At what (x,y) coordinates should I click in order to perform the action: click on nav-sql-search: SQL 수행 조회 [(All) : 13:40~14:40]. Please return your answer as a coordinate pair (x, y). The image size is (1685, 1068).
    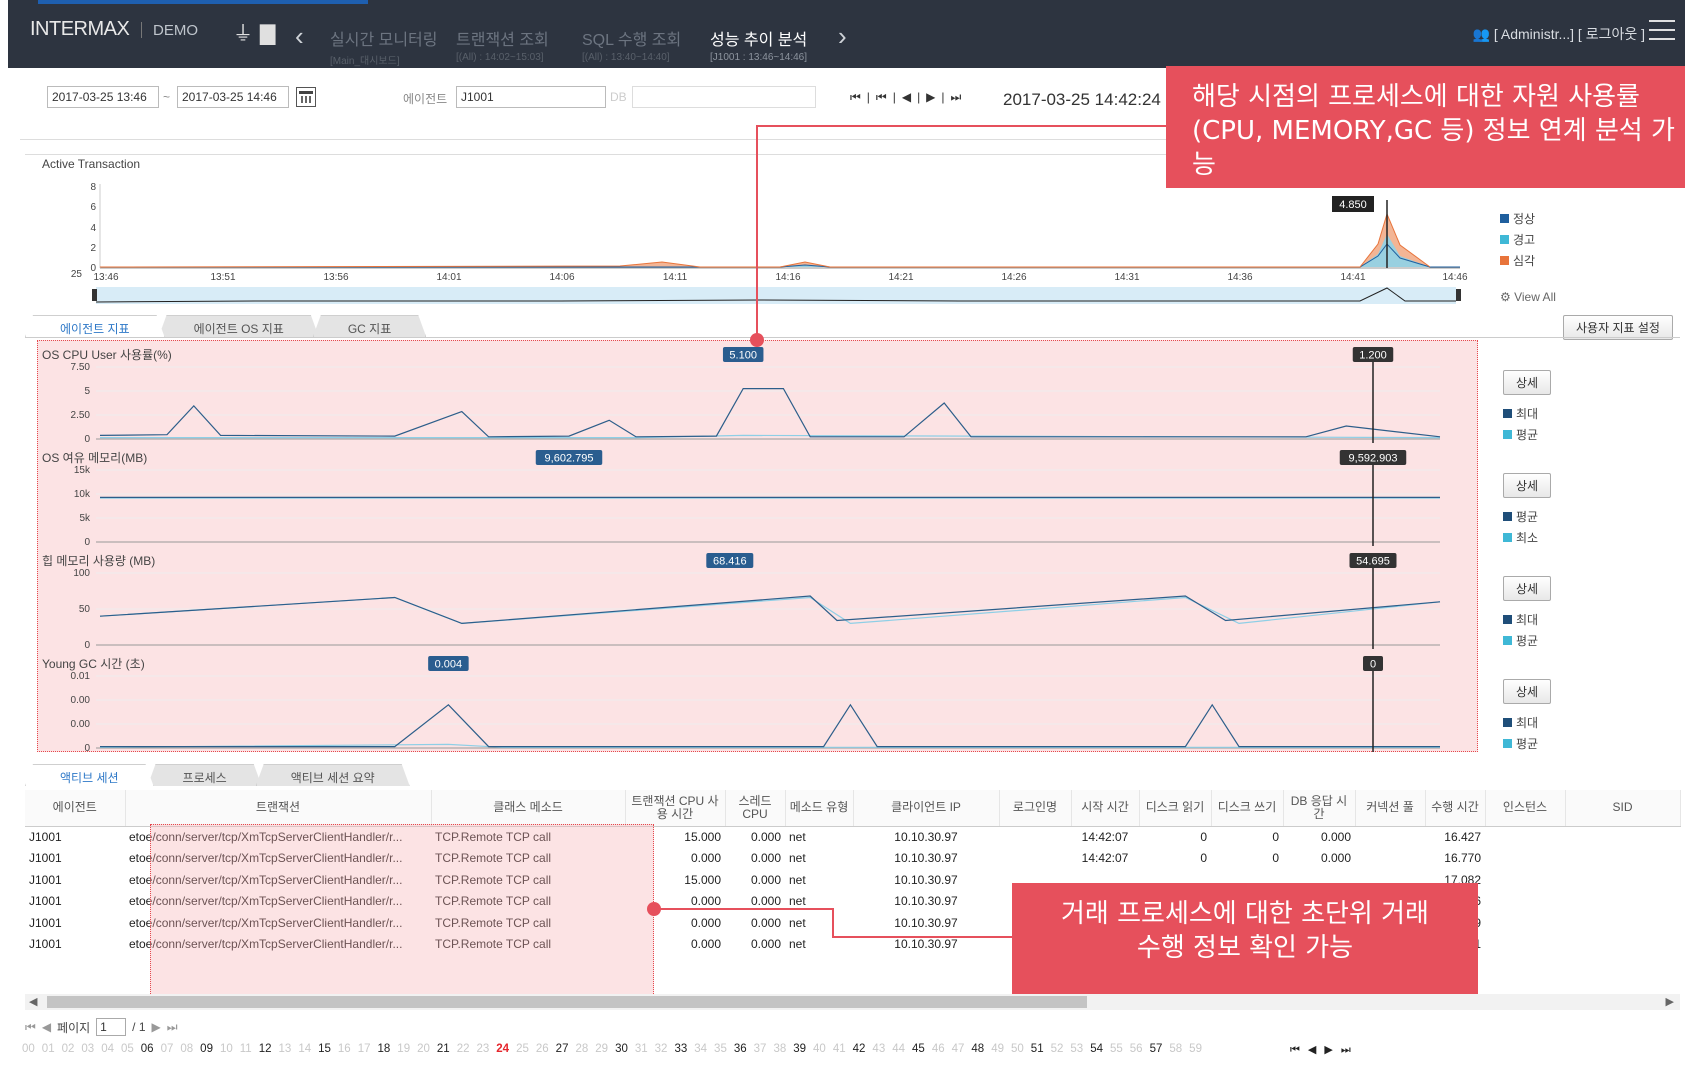
    Looking at the image, I should click on (631, 44).